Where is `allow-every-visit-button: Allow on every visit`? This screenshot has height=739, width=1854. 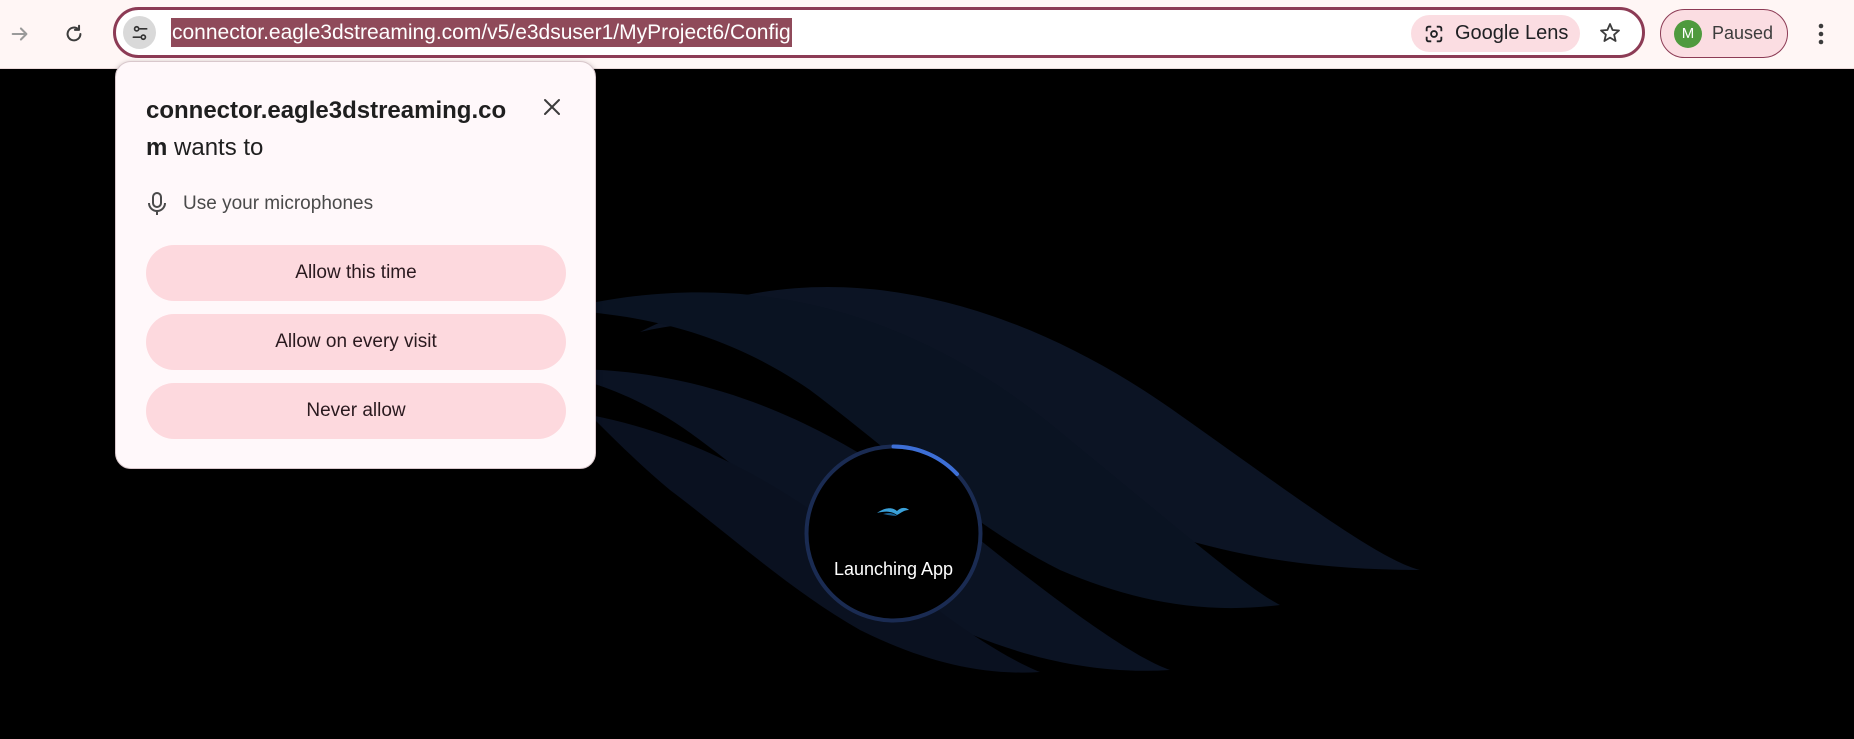
allow-every-visit-button: Allow on every visit is located at coordinates (356, 342).